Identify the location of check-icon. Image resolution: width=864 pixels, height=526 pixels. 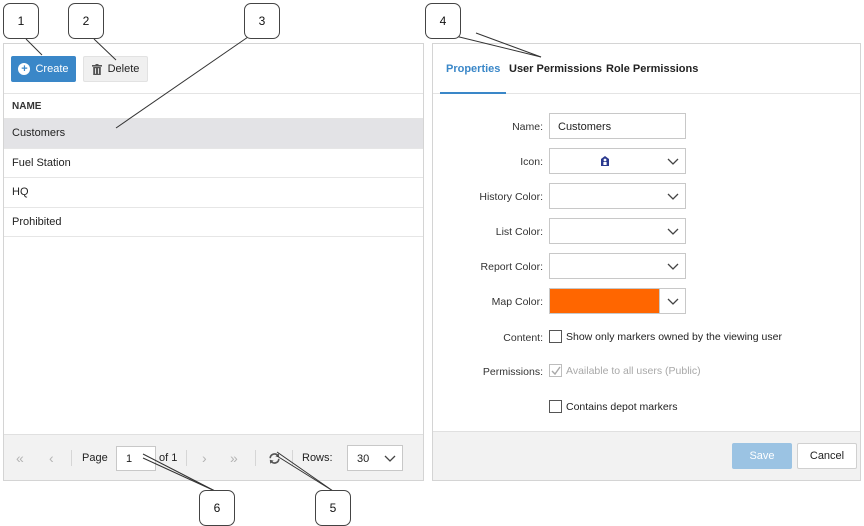
(556, 371).